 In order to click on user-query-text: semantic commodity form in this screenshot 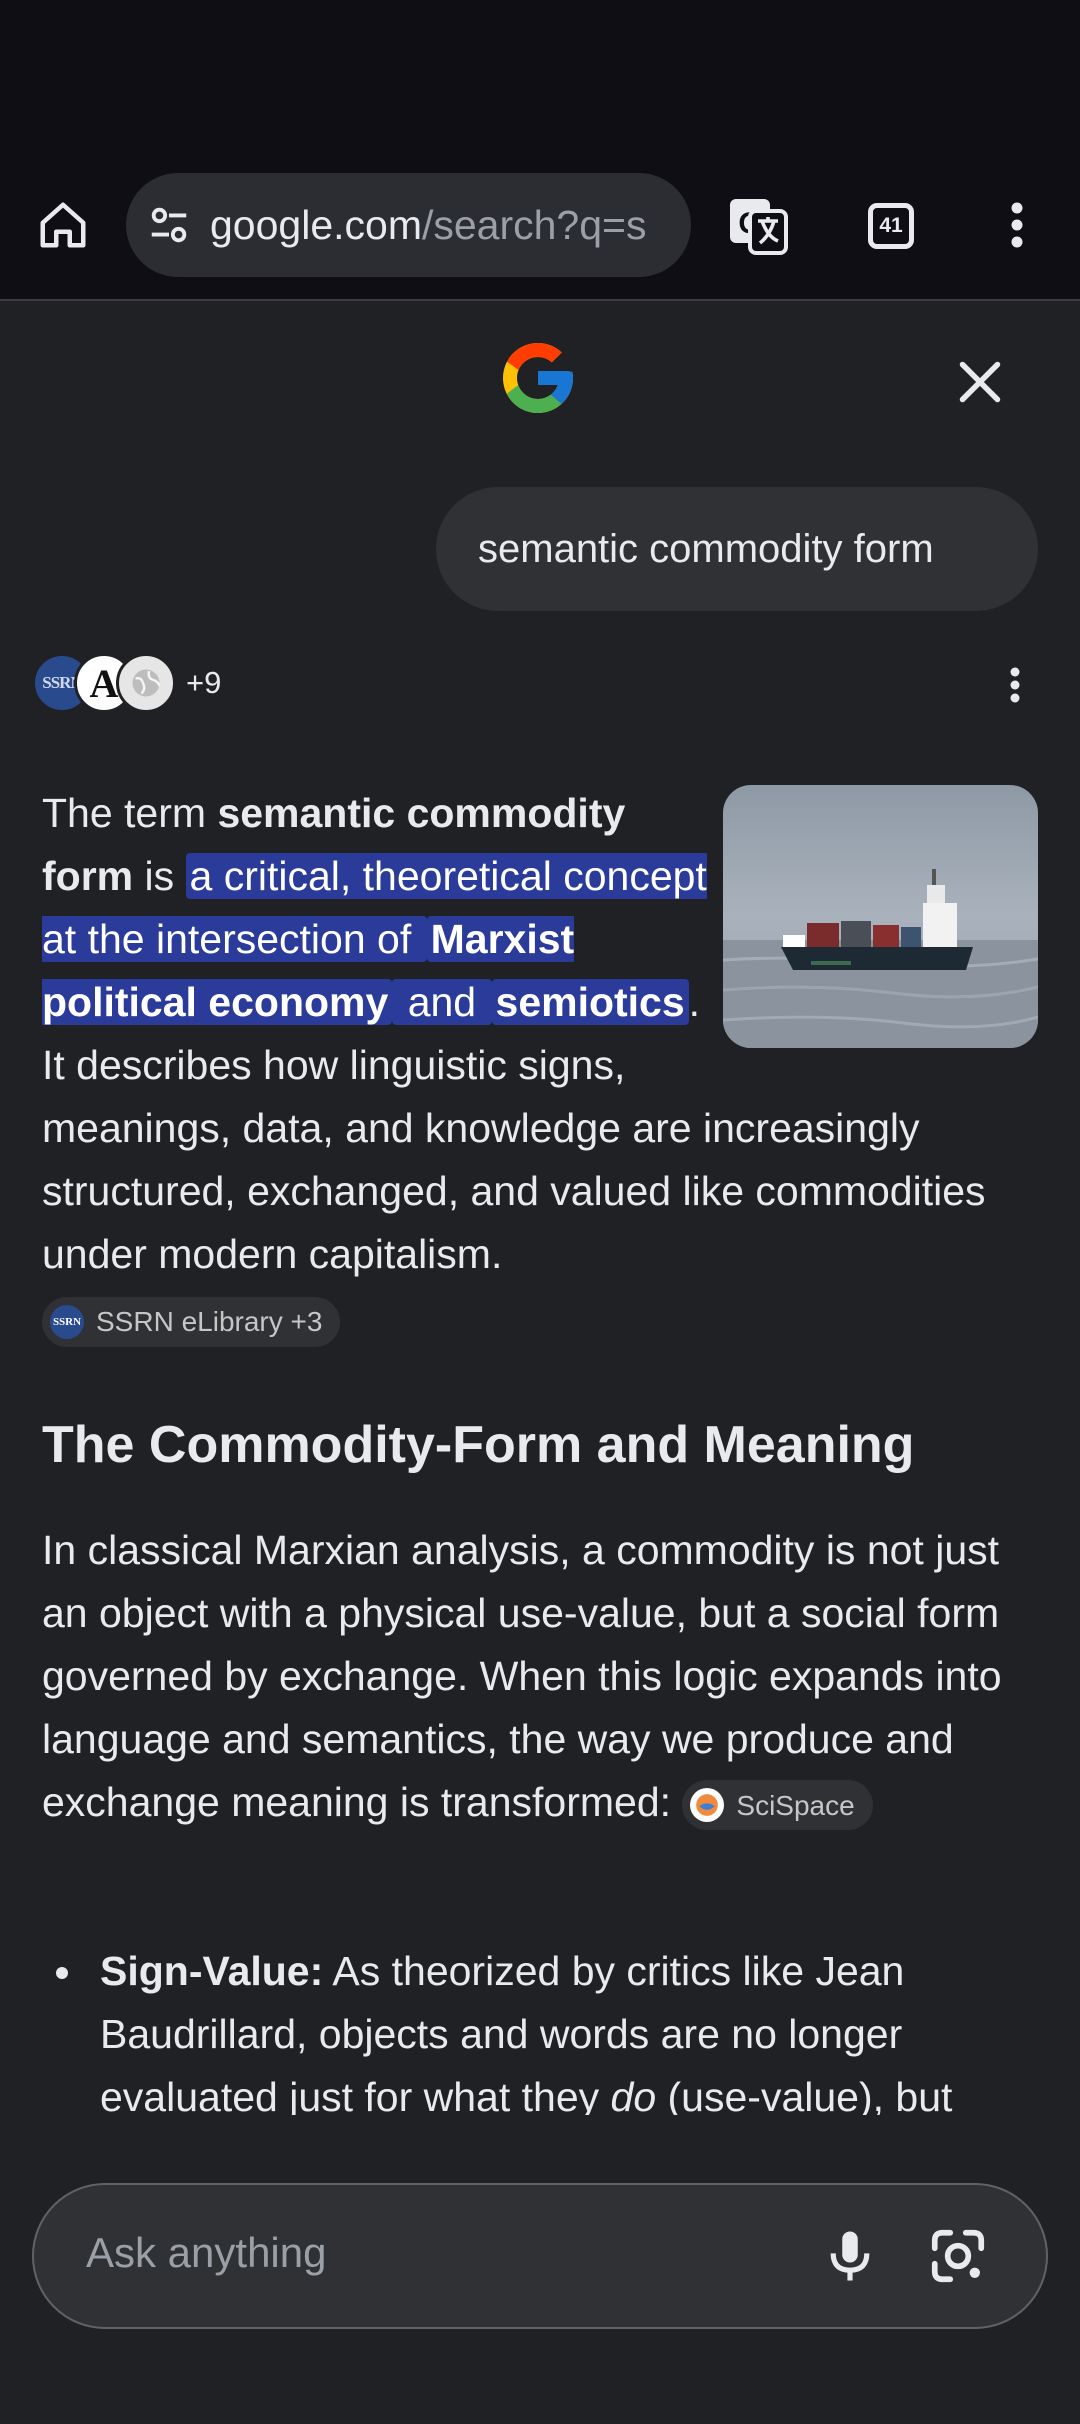, I will do `click(706, 548)`.